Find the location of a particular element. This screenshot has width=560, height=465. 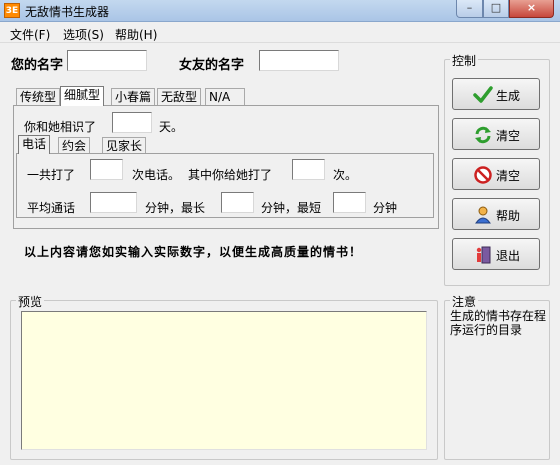

clear-label-1: 清空 is located at coordinates (508, 136).